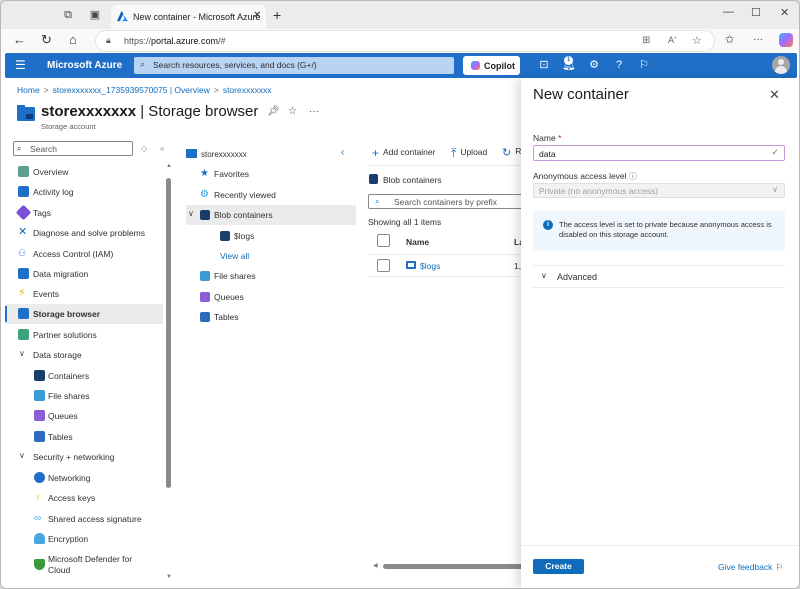 The width and height of the screenshot is (800, 589). Describe the element at coordinates (20, 65) in the screenshot. I see `menu-icon: ☰` at that location.